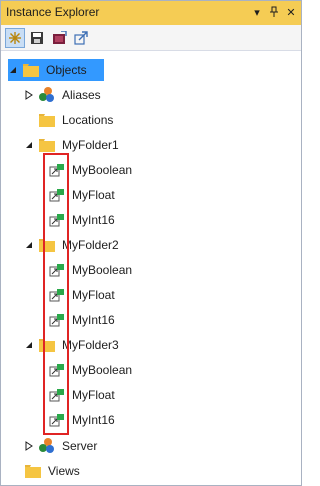 Image resolution: width=320 pixels, height=486 pixels. Describe the element at coordinates (151, 13) in the screenshot. I see `title-bar: Instance Explorer ▾ ✕` at that location.